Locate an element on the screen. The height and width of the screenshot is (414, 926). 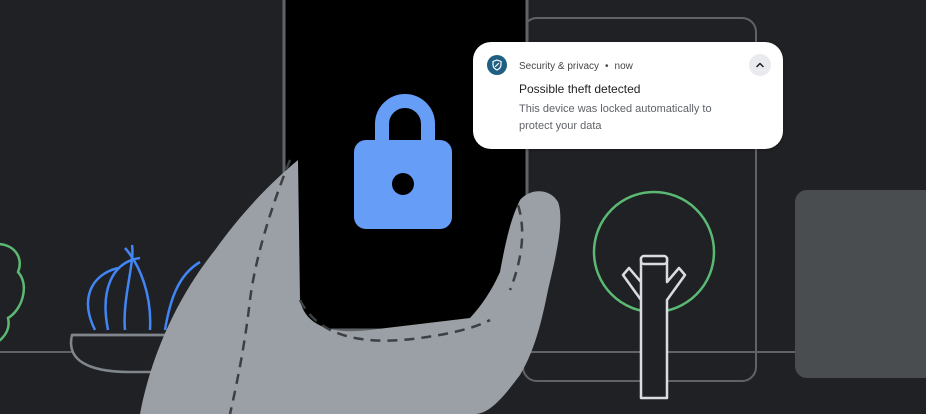
shield-icon is located at coordinates (497, 65).